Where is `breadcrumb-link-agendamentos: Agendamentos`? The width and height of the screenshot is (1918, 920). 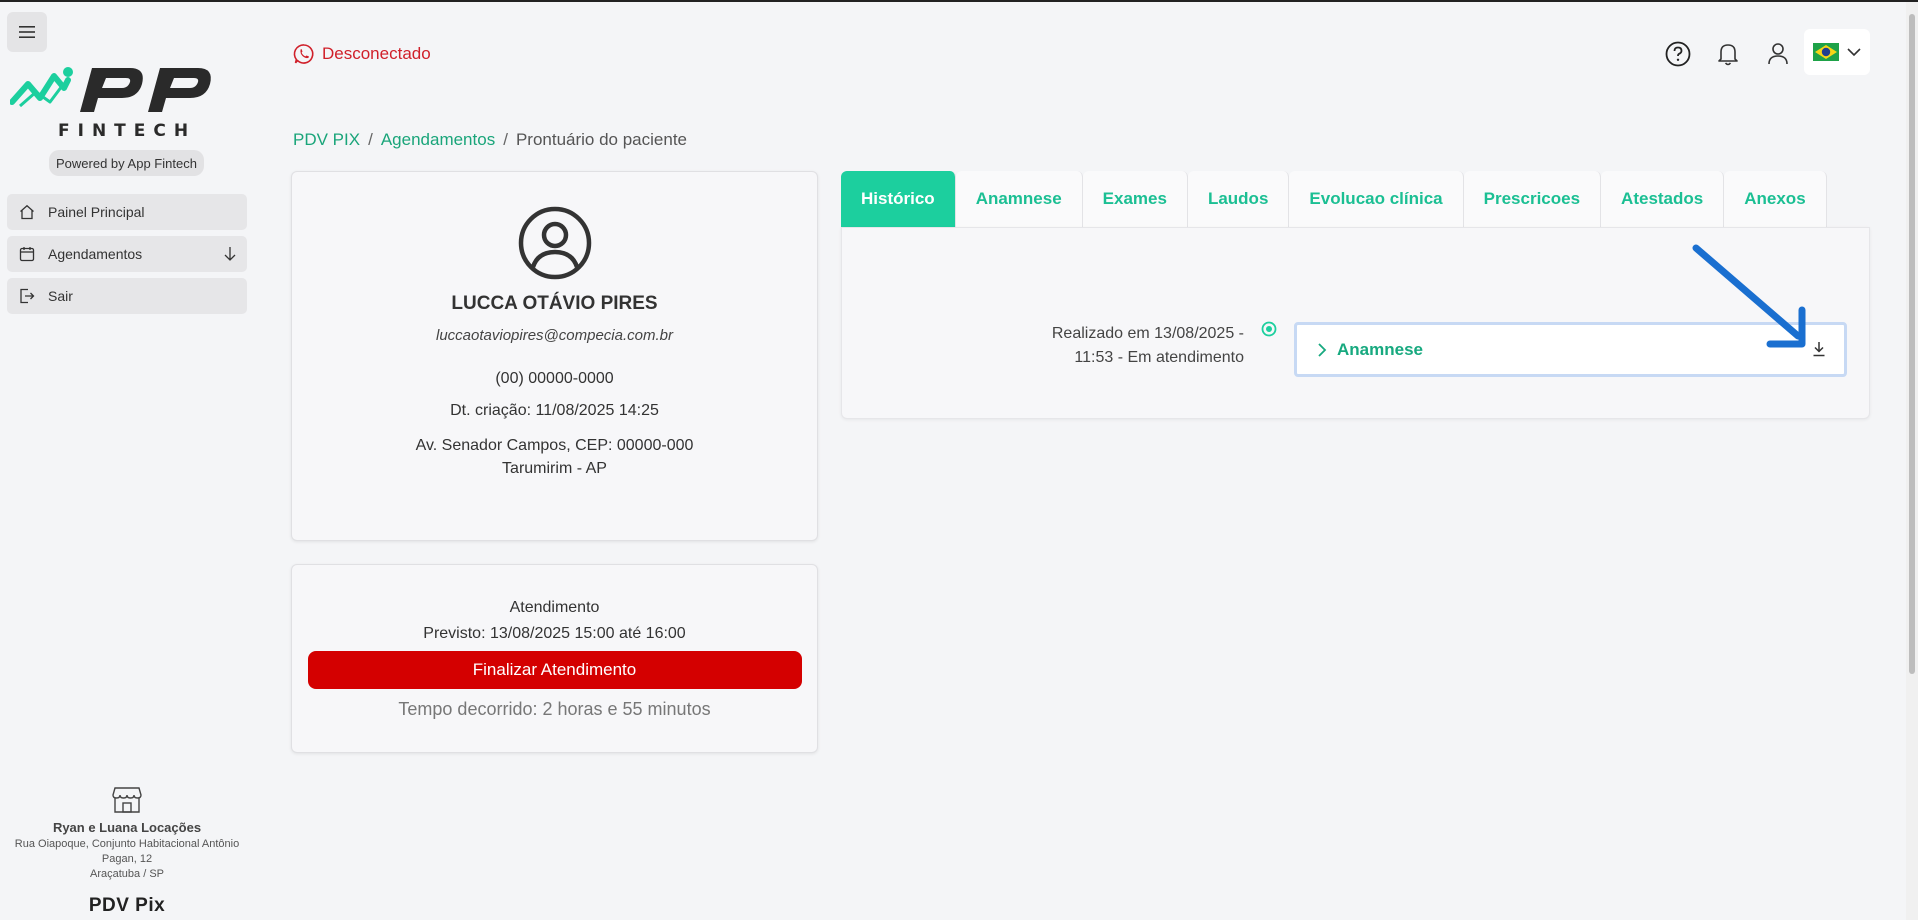
breadcrumb-link-agendamentos: Agendamentos is located at coordinates (438, 140).